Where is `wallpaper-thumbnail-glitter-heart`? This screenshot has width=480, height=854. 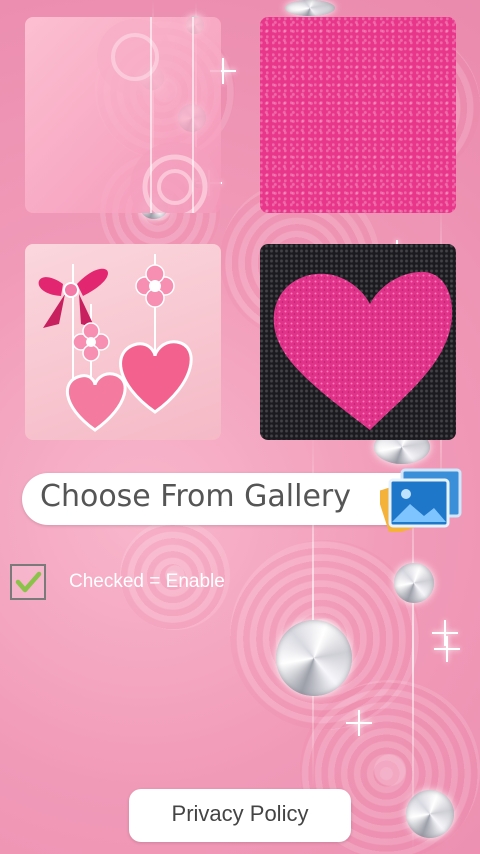 wallpaper-thumbnail-glitter-heart is located at coordinates (358, 342).